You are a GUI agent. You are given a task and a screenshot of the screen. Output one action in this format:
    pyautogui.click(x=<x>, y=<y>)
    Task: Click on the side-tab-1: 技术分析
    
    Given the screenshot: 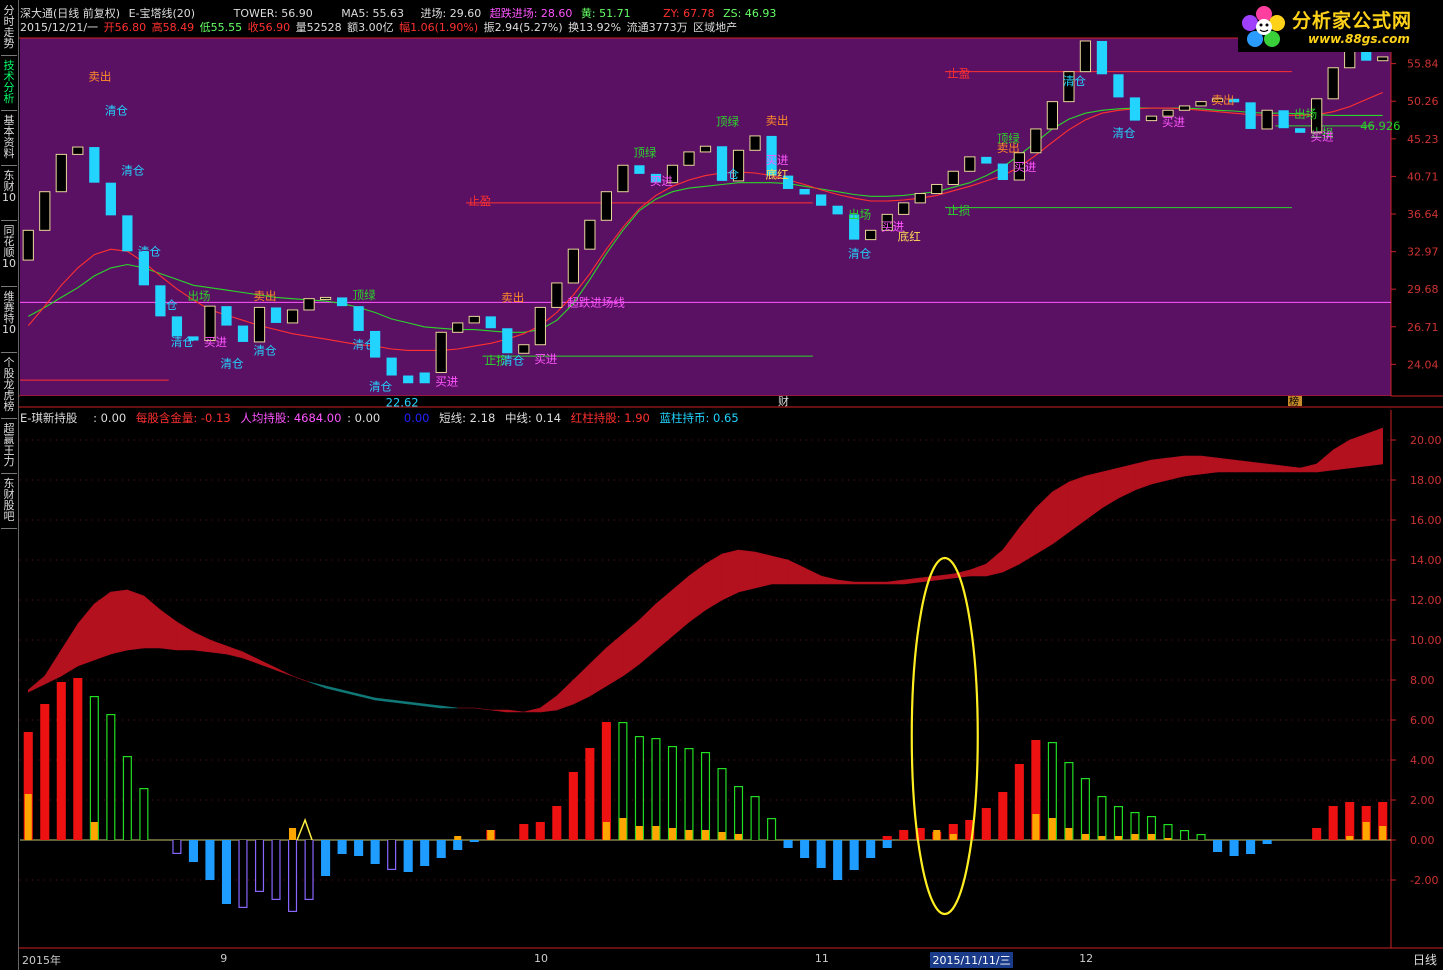 What is the action you would take?
    pyautogui.click(x=9, y=85)
    